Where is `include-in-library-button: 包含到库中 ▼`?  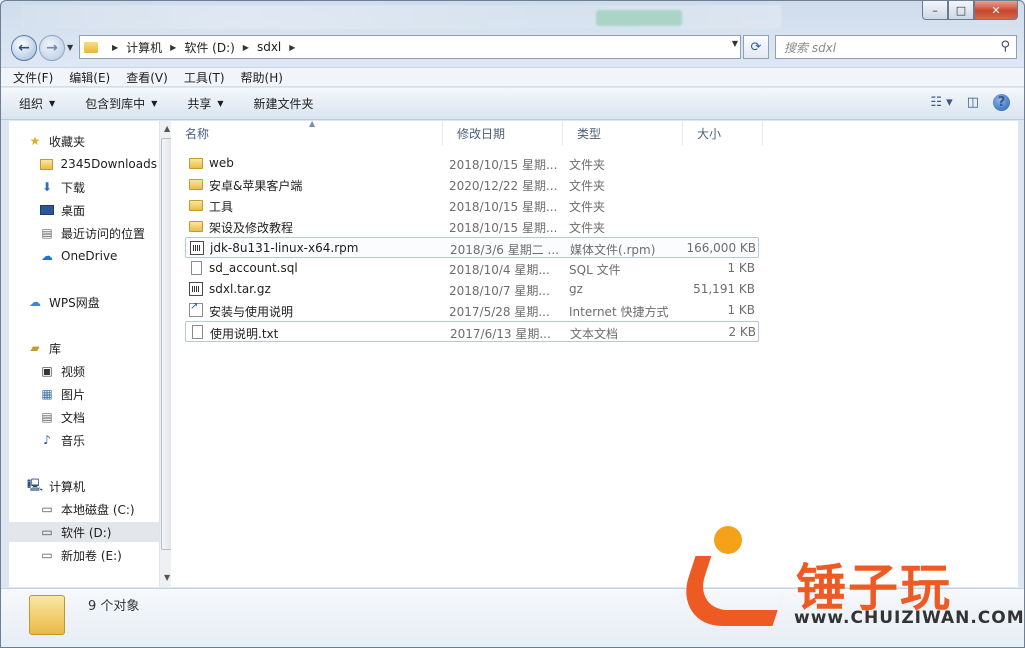
include-in-library-button: 包含到库中 ▼ is located at coordinates (121, 103).